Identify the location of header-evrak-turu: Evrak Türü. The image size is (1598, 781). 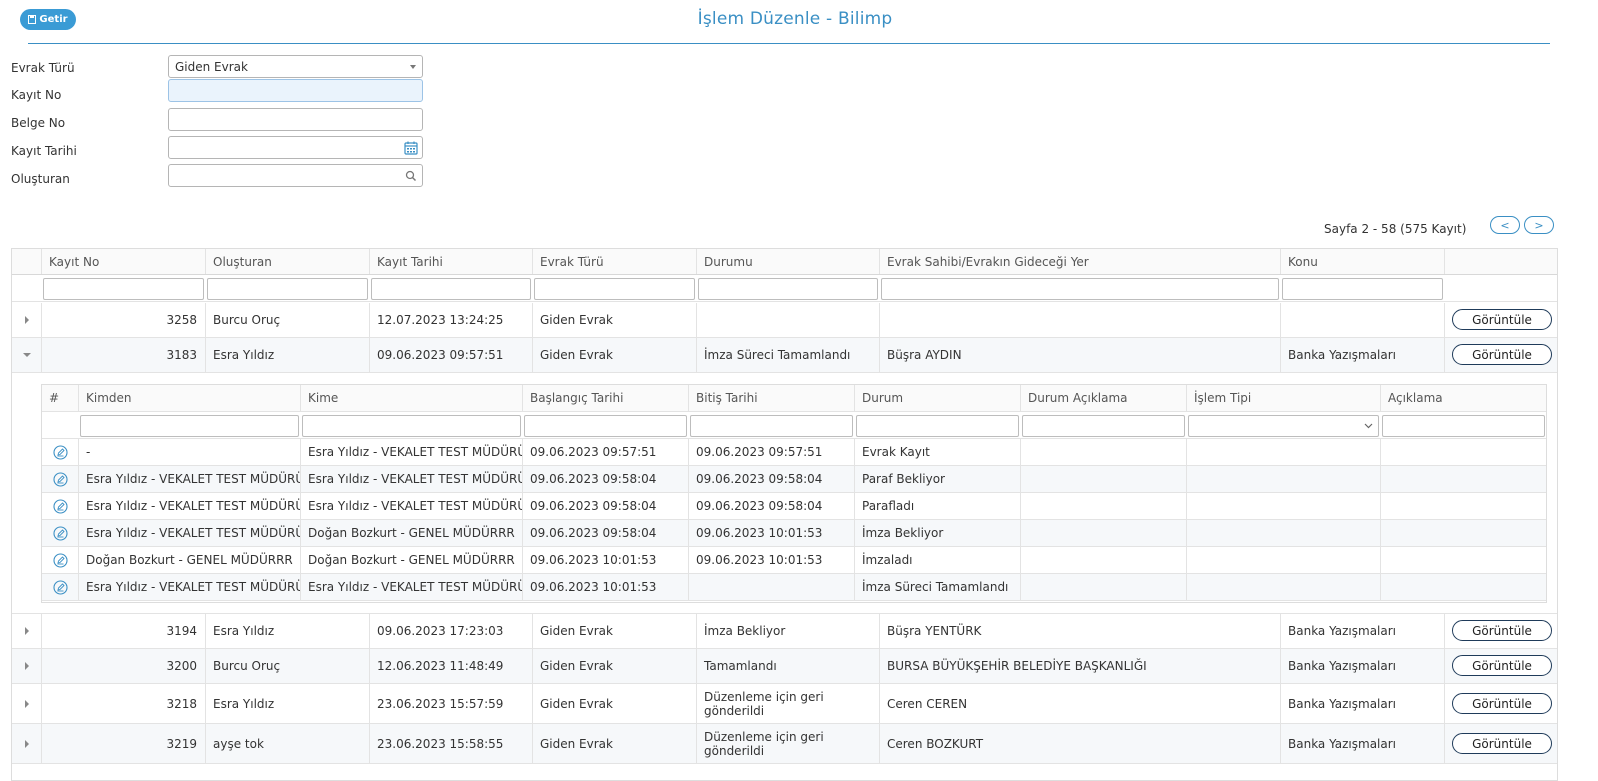
(614, 261).